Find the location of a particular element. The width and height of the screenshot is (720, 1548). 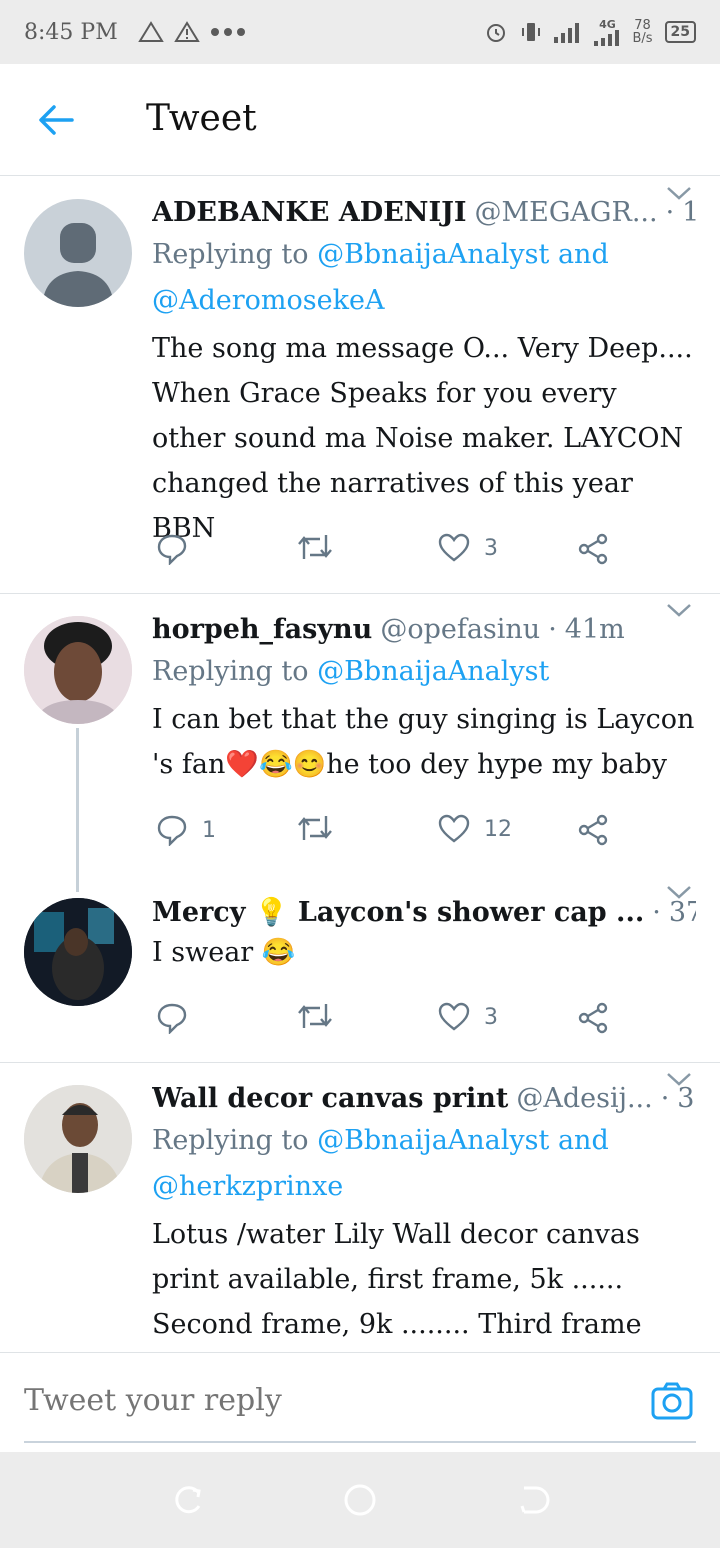

reply-button: 1 is located at coordinates (186, 830).